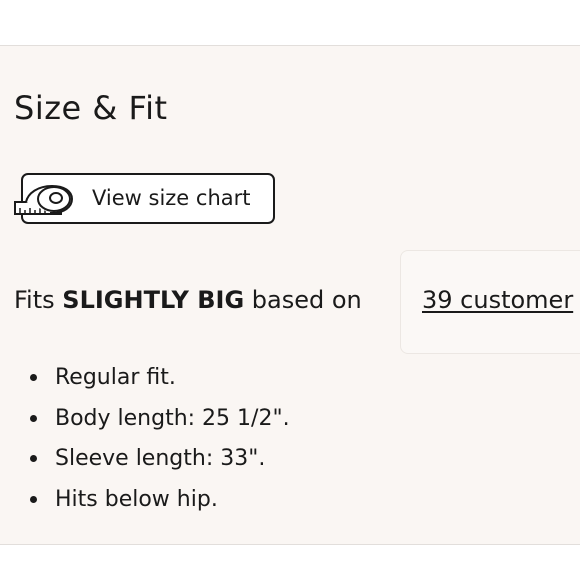 This screenshot has width=580, height=580. I want to click on section-title: Size & Fit, so click(91, 108).